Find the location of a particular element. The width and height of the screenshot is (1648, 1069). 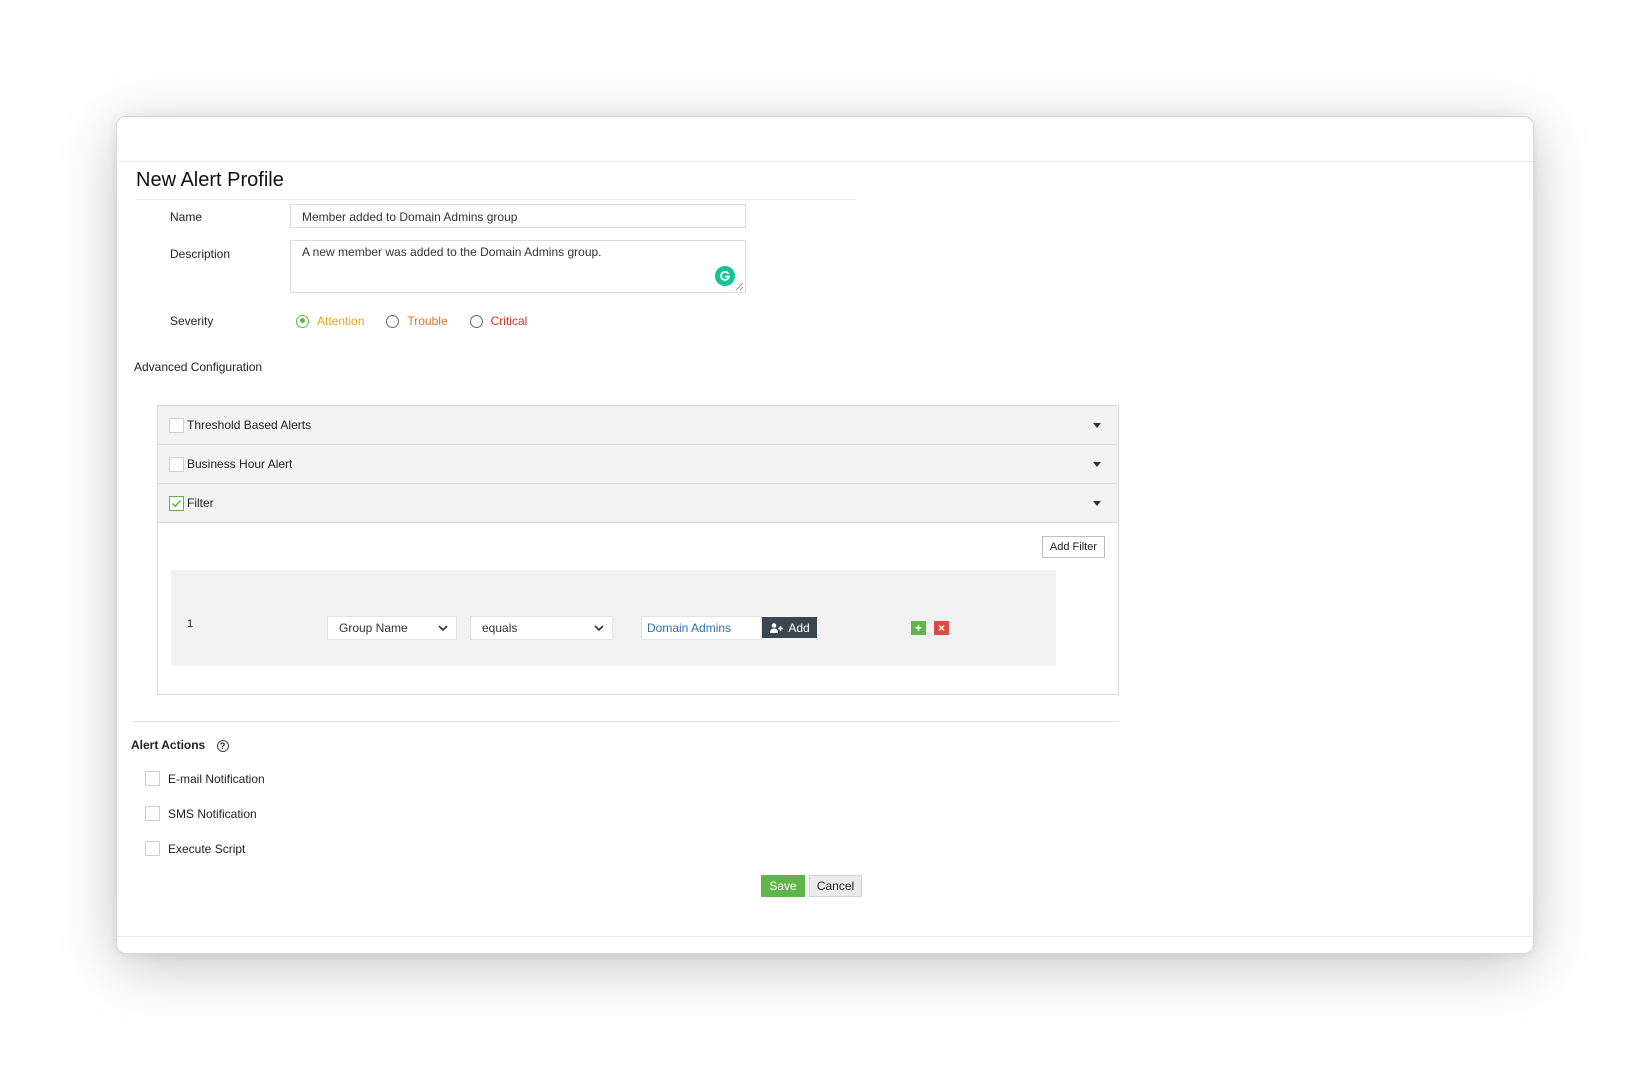

radio-selected-icon is located at coordinates (302, 321).